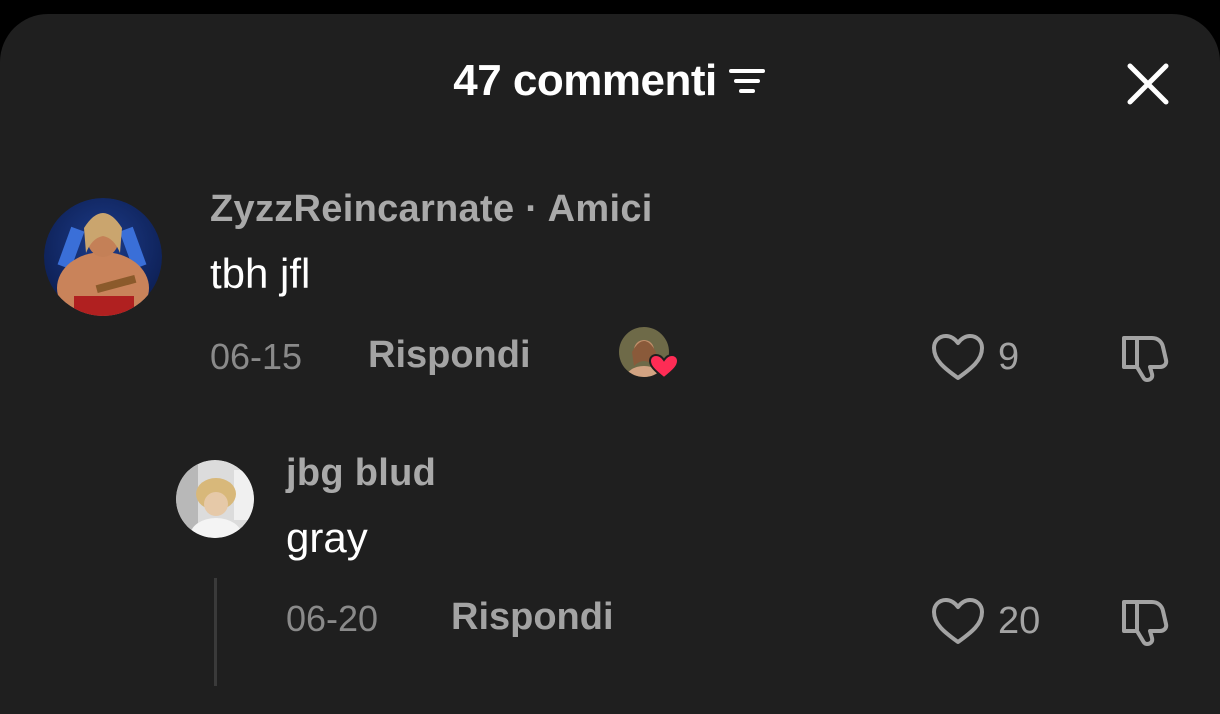 The image size is (1220, 714). I want to click on comment-text: tbh jfl, so click(260, 273).